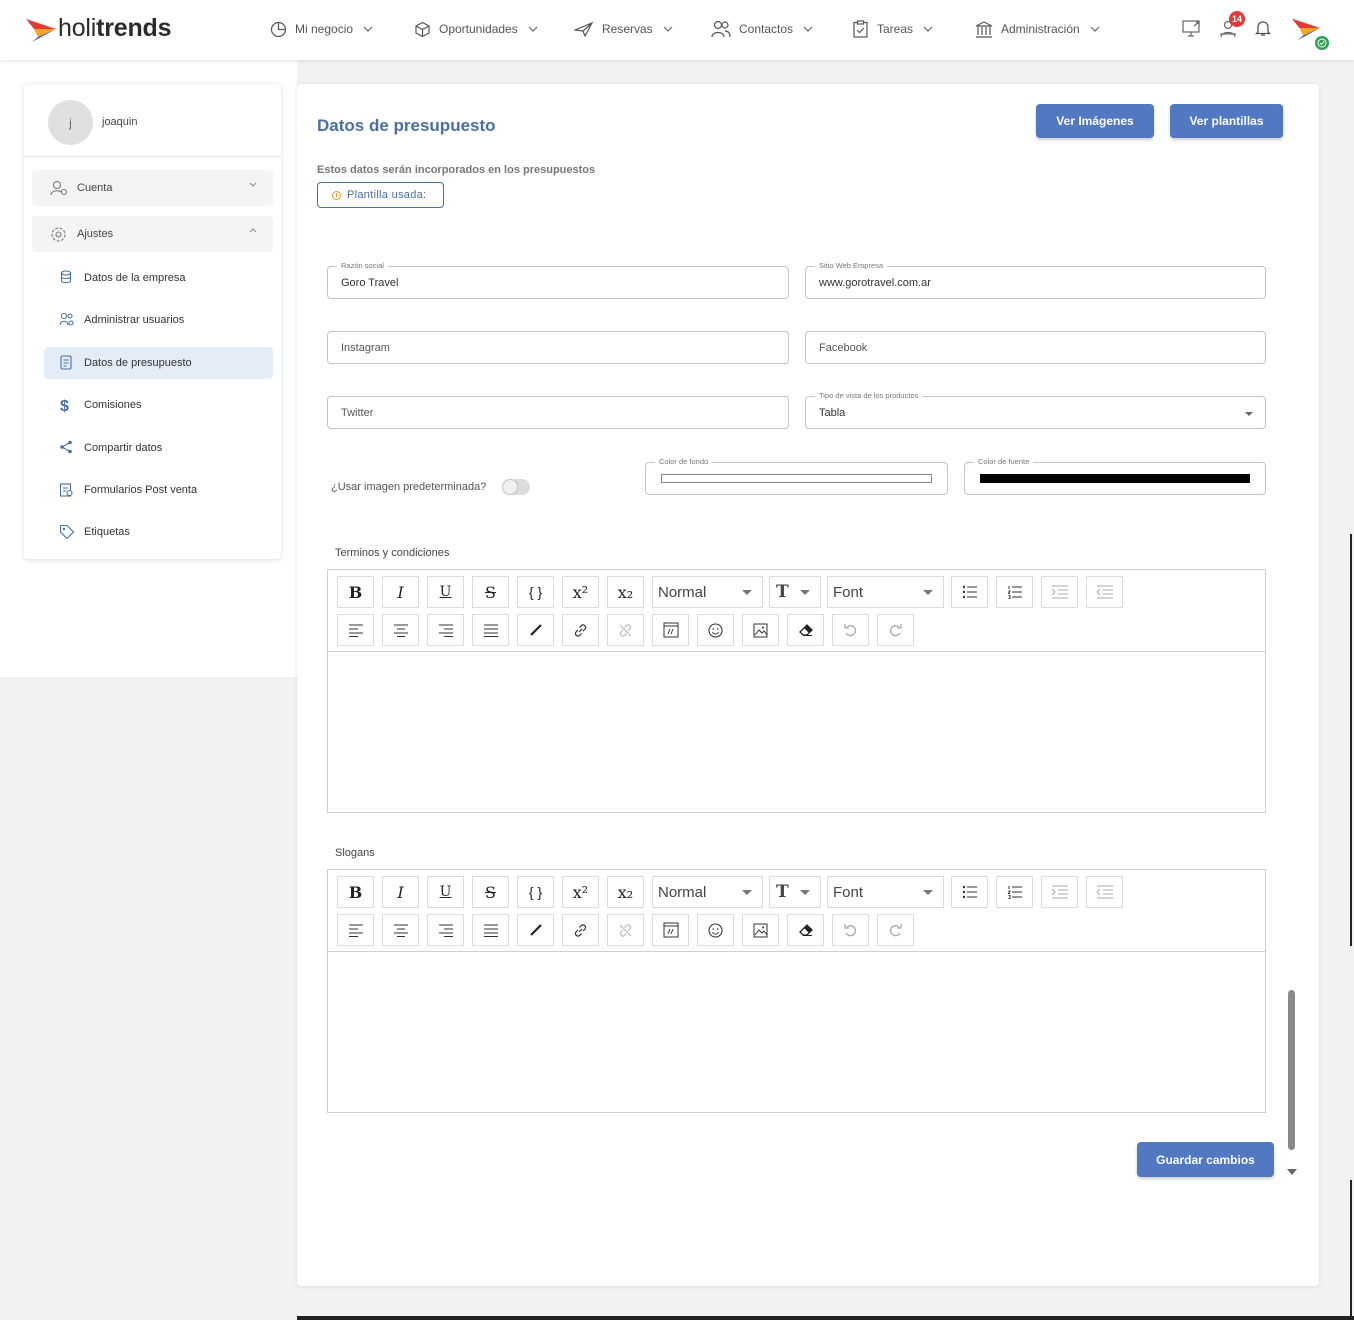 This screenshot has width=1354, height=1320. Describe the element at coordinates (558, 347) in the screenshot. I see `instagram-field: Instagram` at that location.